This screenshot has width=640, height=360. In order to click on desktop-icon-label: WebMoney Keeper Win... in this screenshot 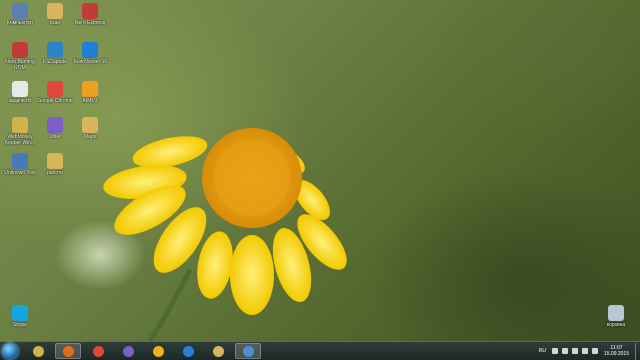, I will do `click(20, 140)`.